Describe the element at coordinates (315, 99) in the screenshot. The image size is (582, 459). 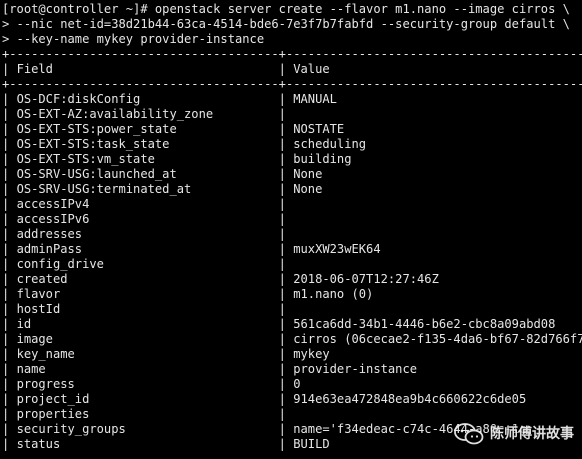
I see `value-cell: MANUAL` at that location.